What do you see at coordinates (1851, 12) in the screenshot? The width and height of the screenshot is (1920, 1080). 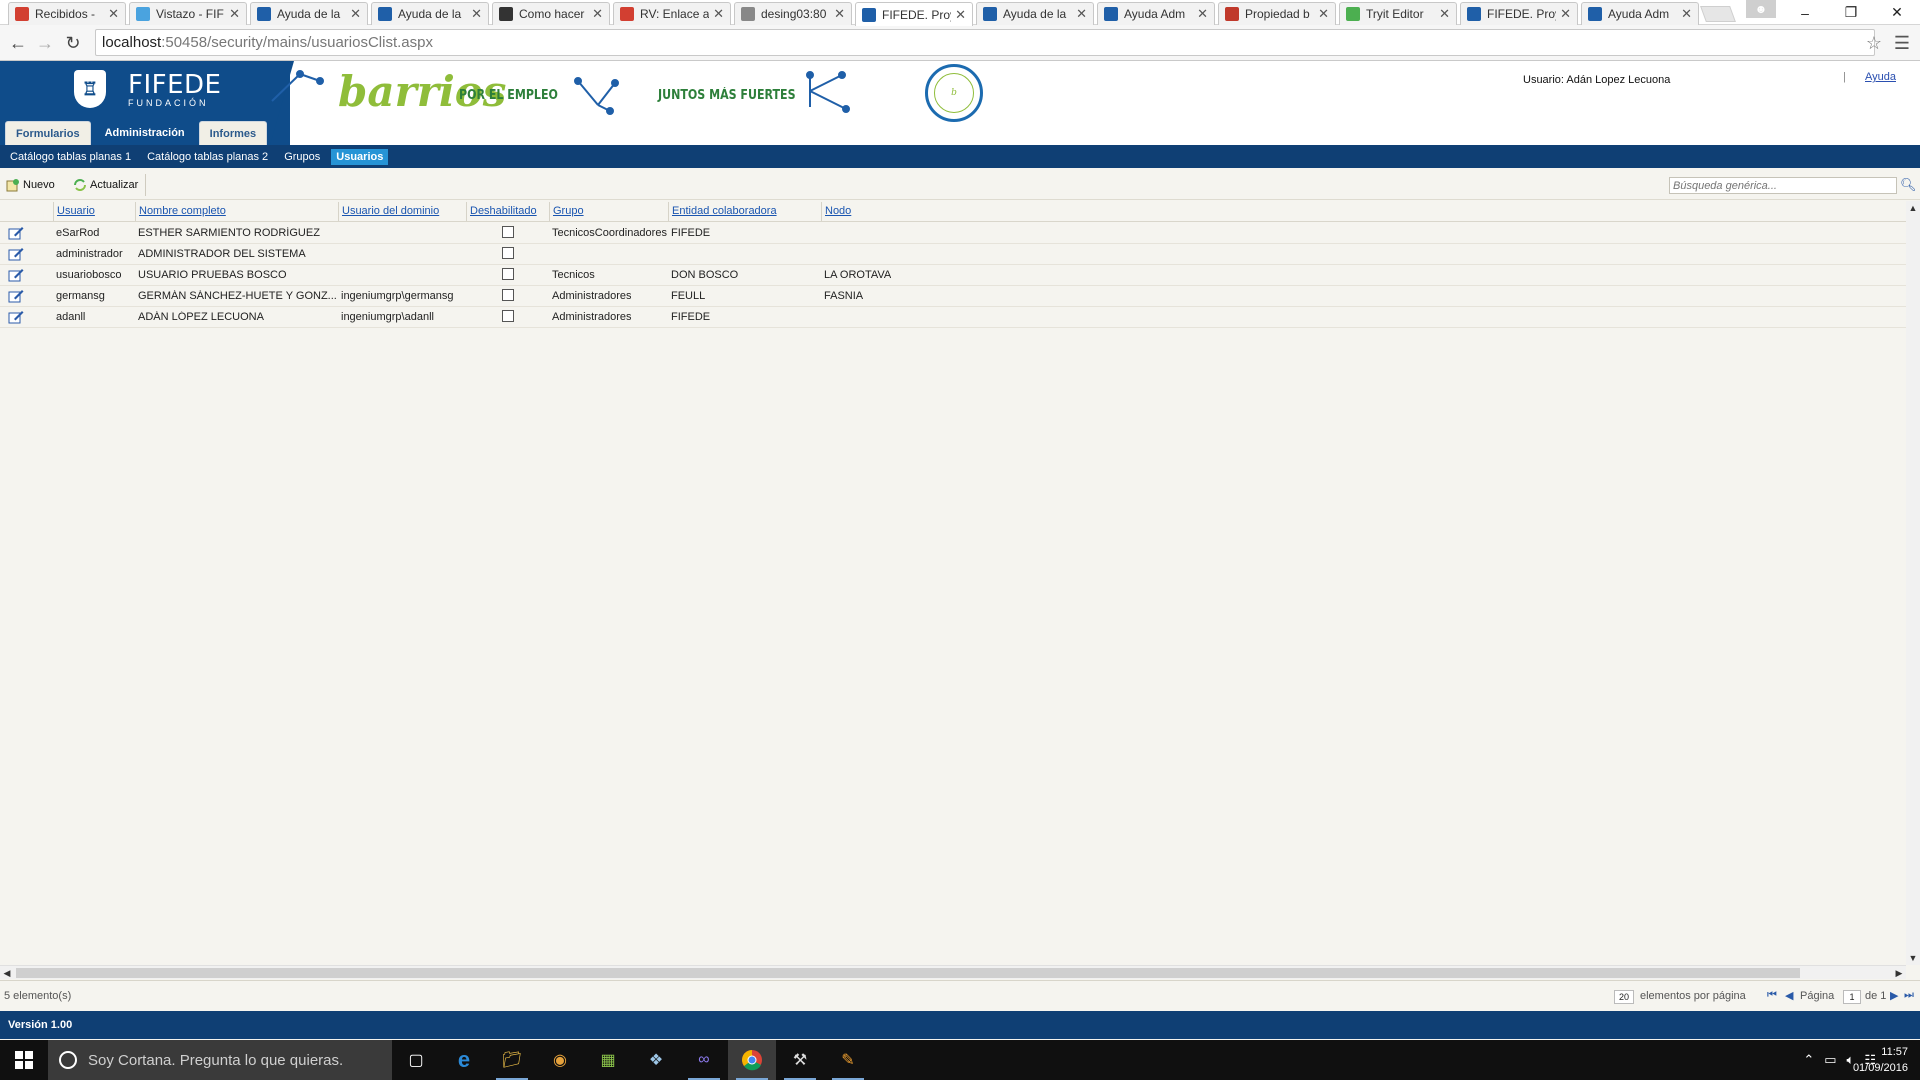 I see `restore-button: ❐` at bounding box center [1851, 12].